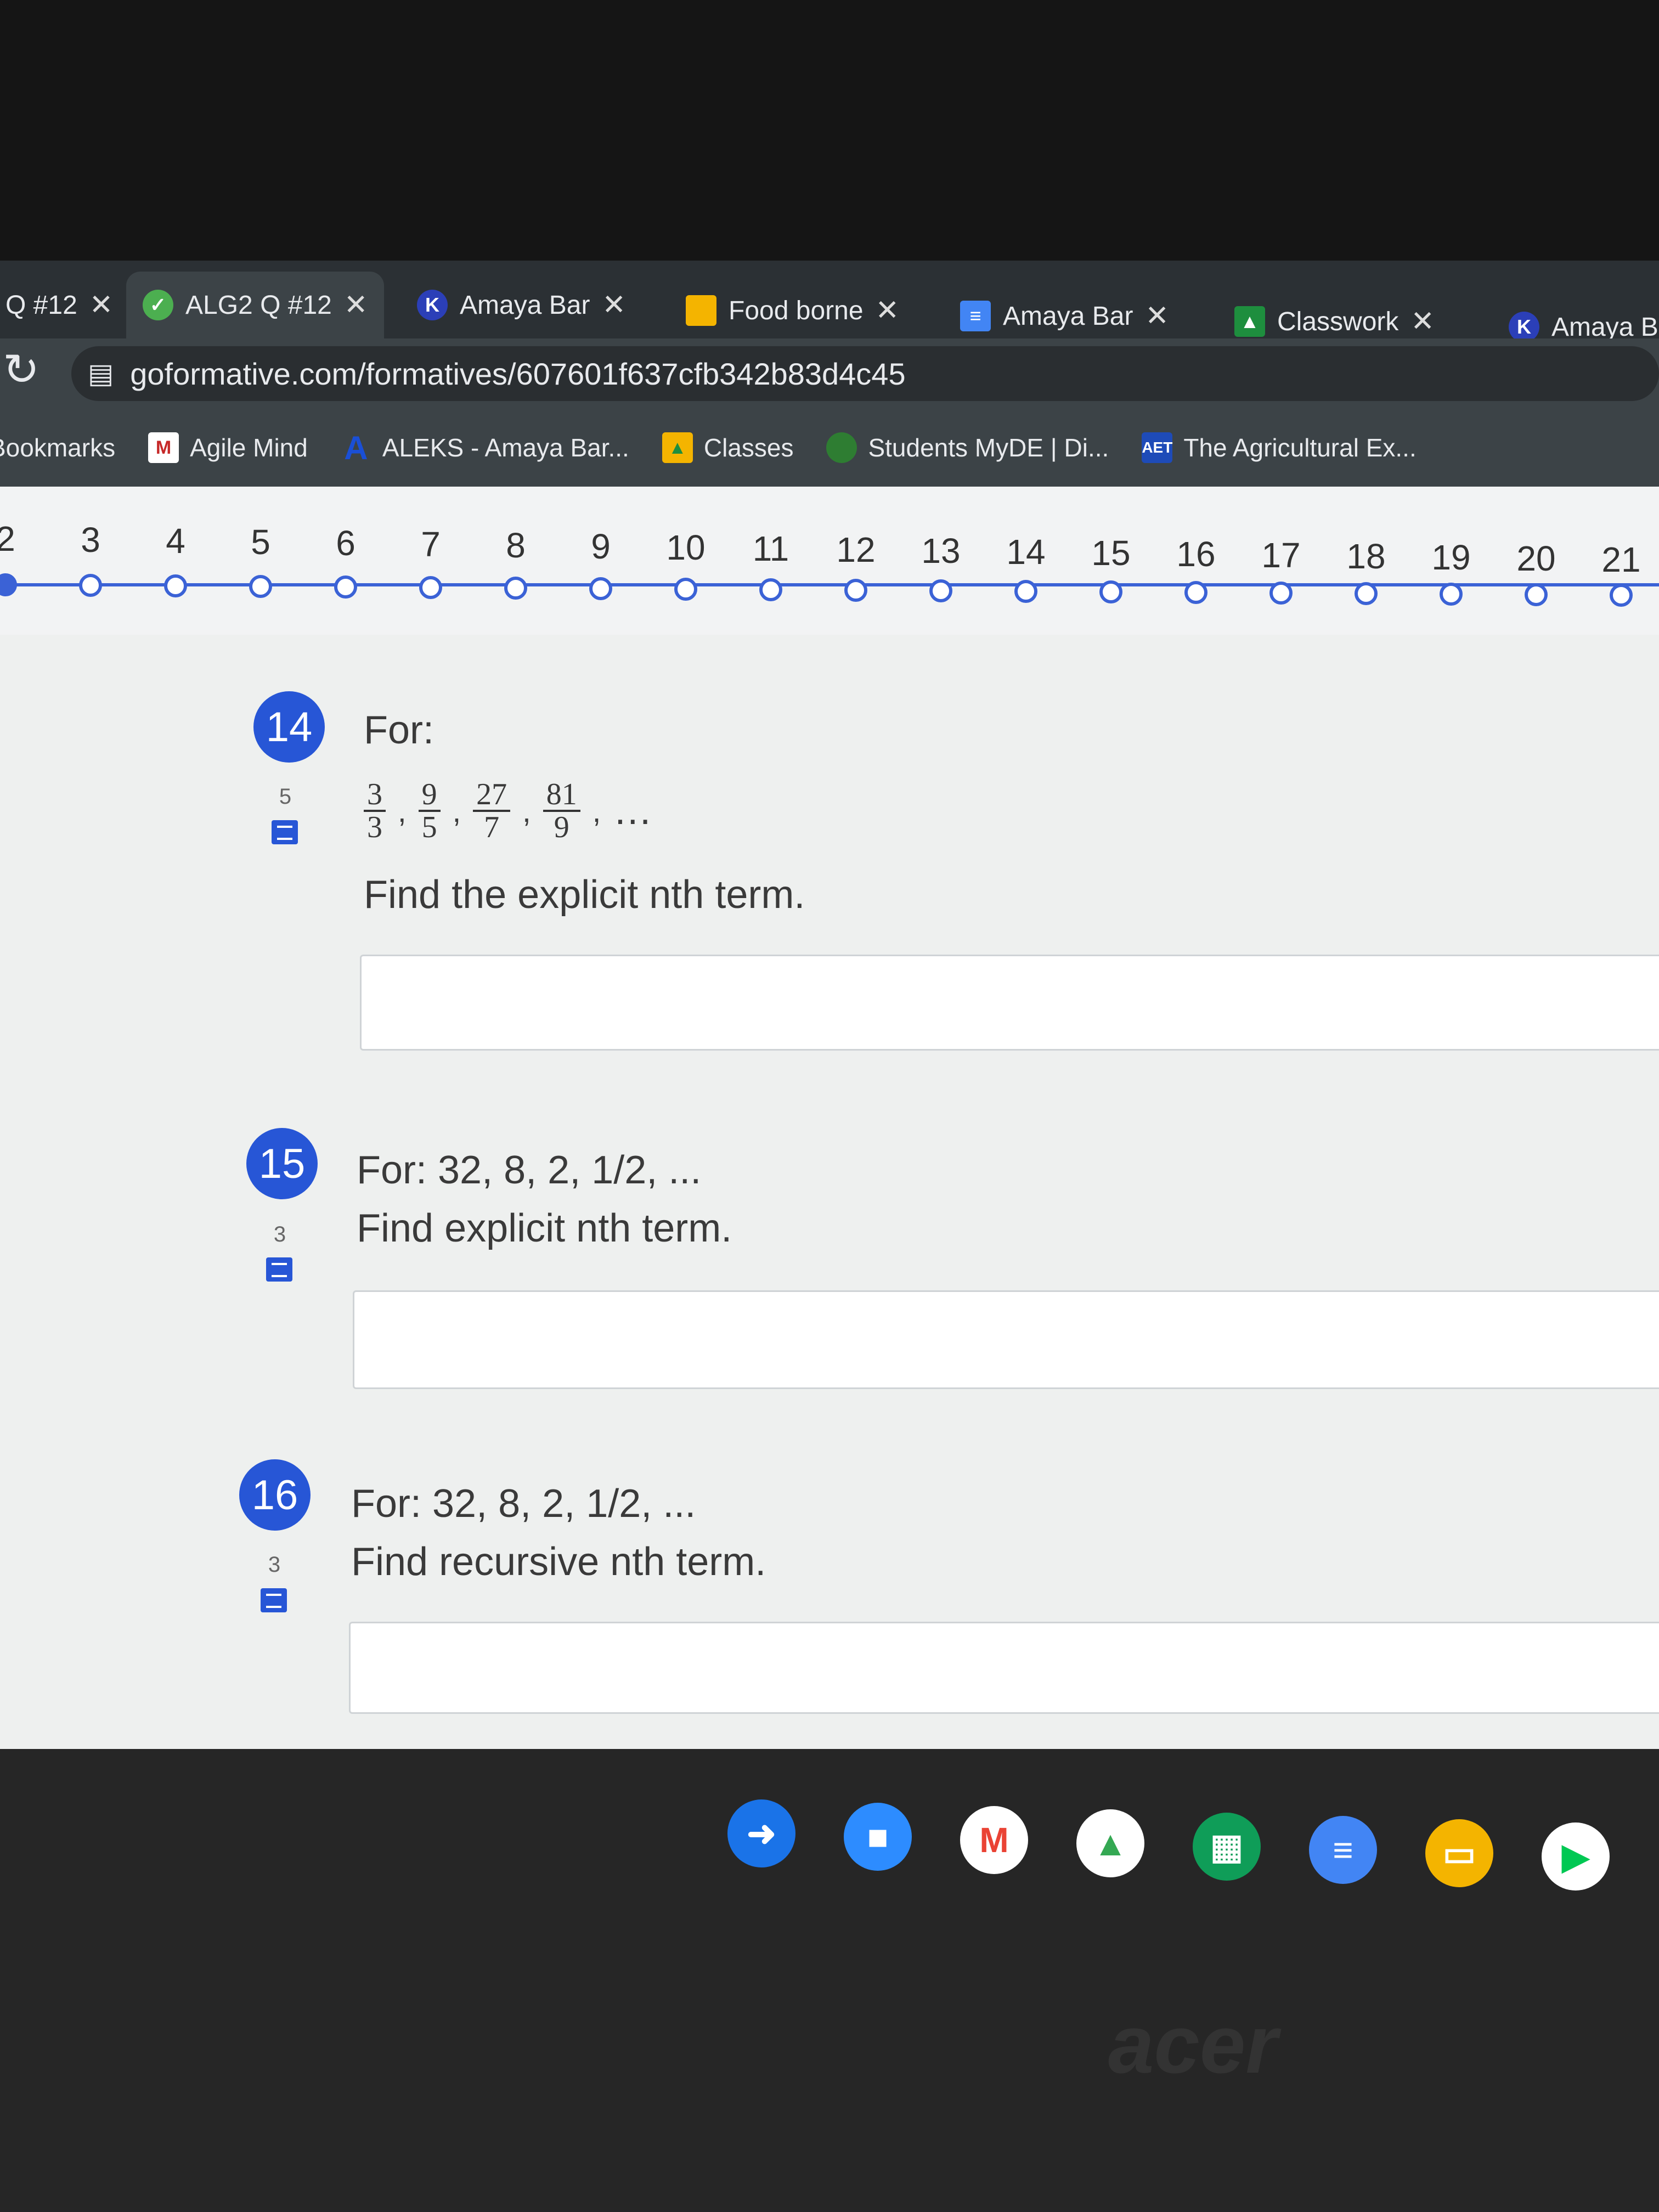 This screenshot has height=2212, width=1659. Describe the element at coordinates (228, 448) in the screenshot. I see `bookmark-item: M Agile Mind` at that location.